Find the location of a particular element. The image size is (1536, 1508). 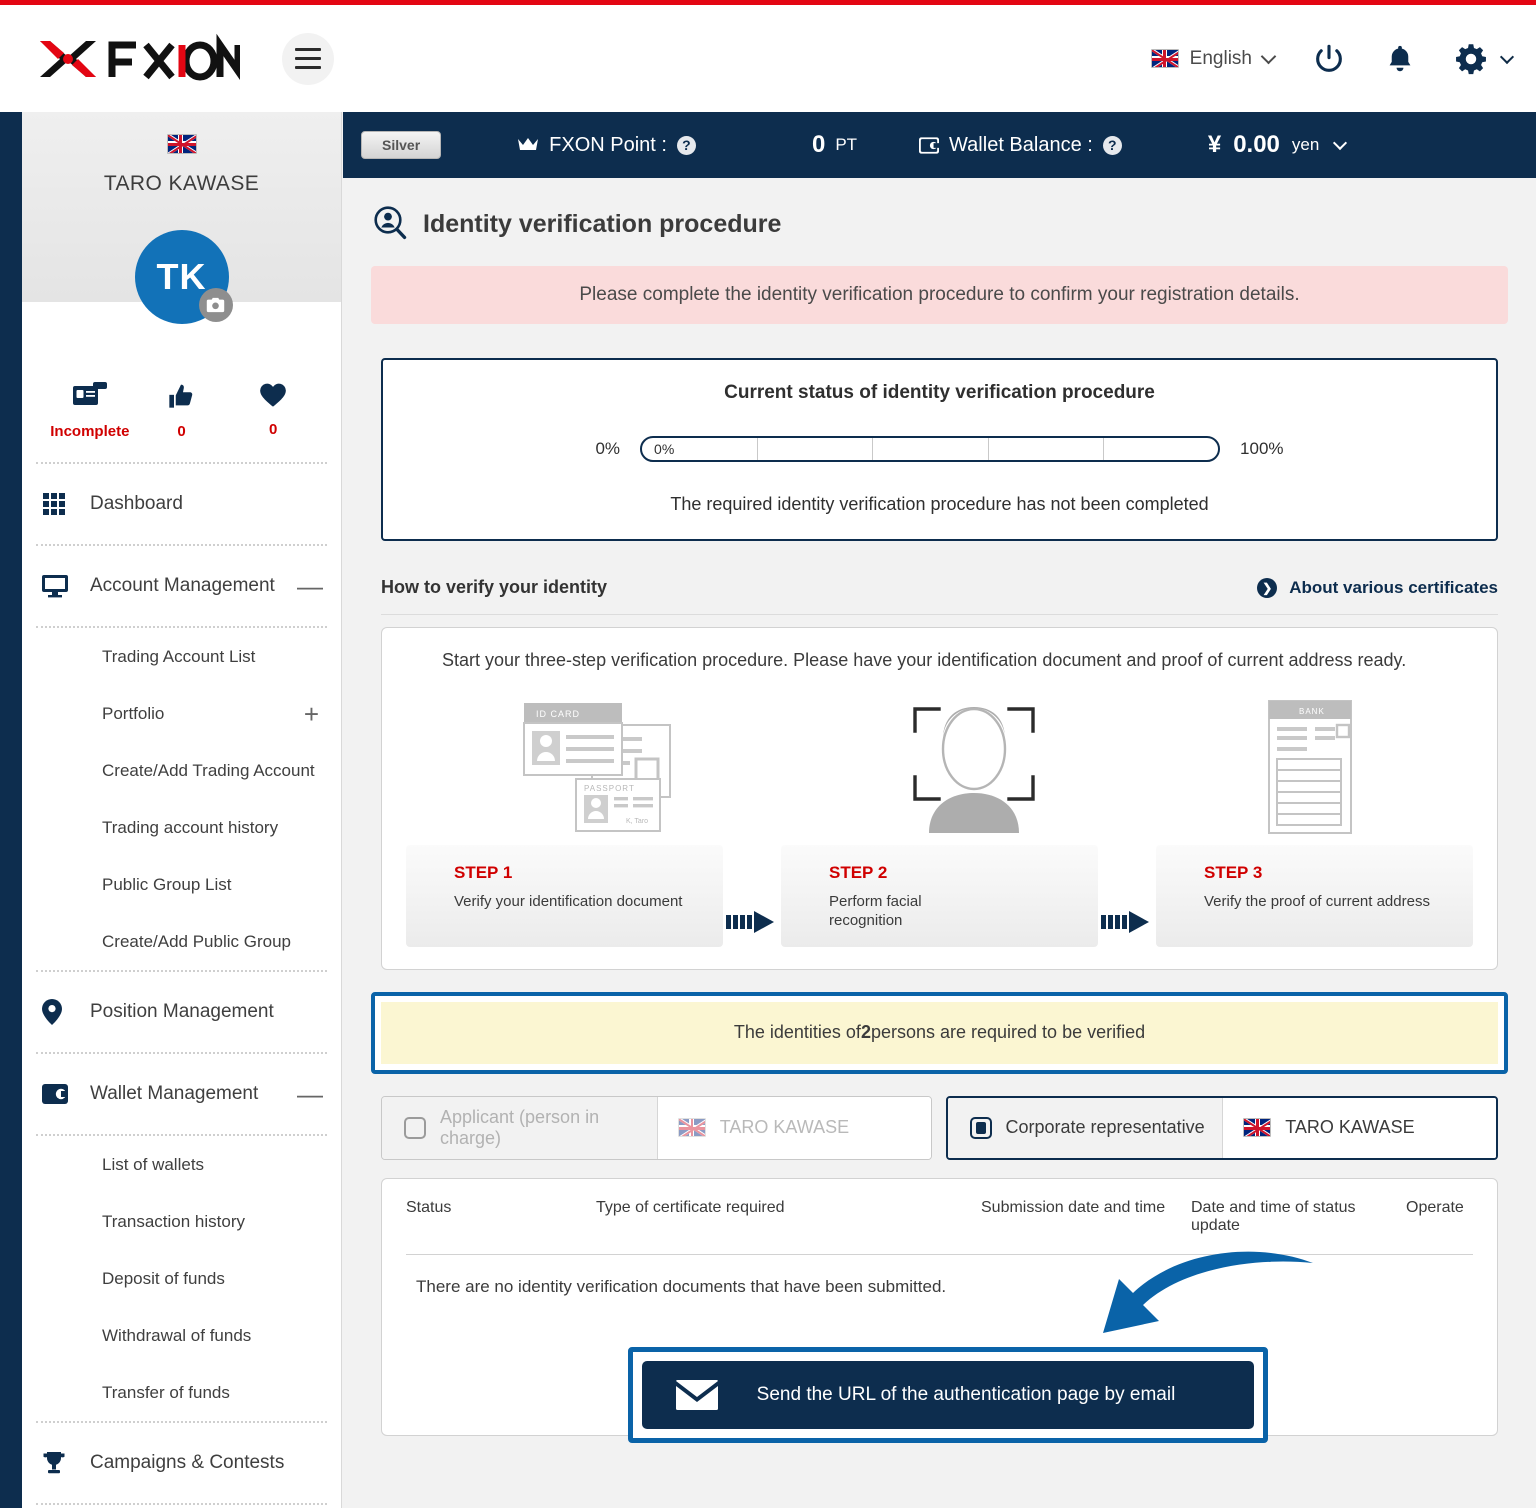

app-header: English is located at coordinates (768, 58).